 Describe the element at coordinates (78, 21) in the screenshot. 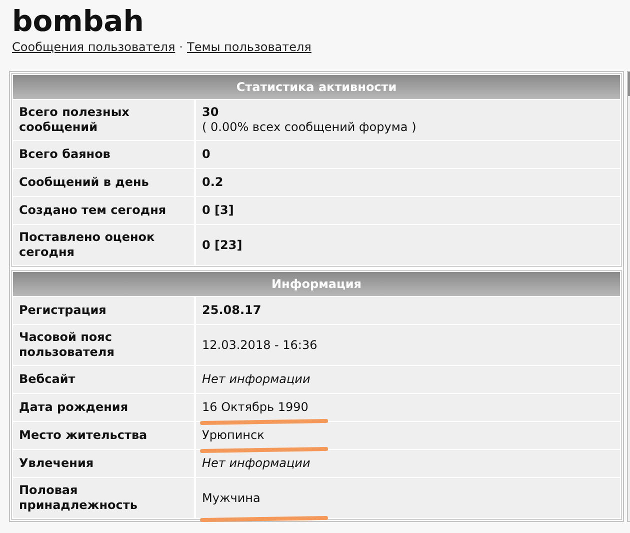

I see `username-title: bombah` at that location.